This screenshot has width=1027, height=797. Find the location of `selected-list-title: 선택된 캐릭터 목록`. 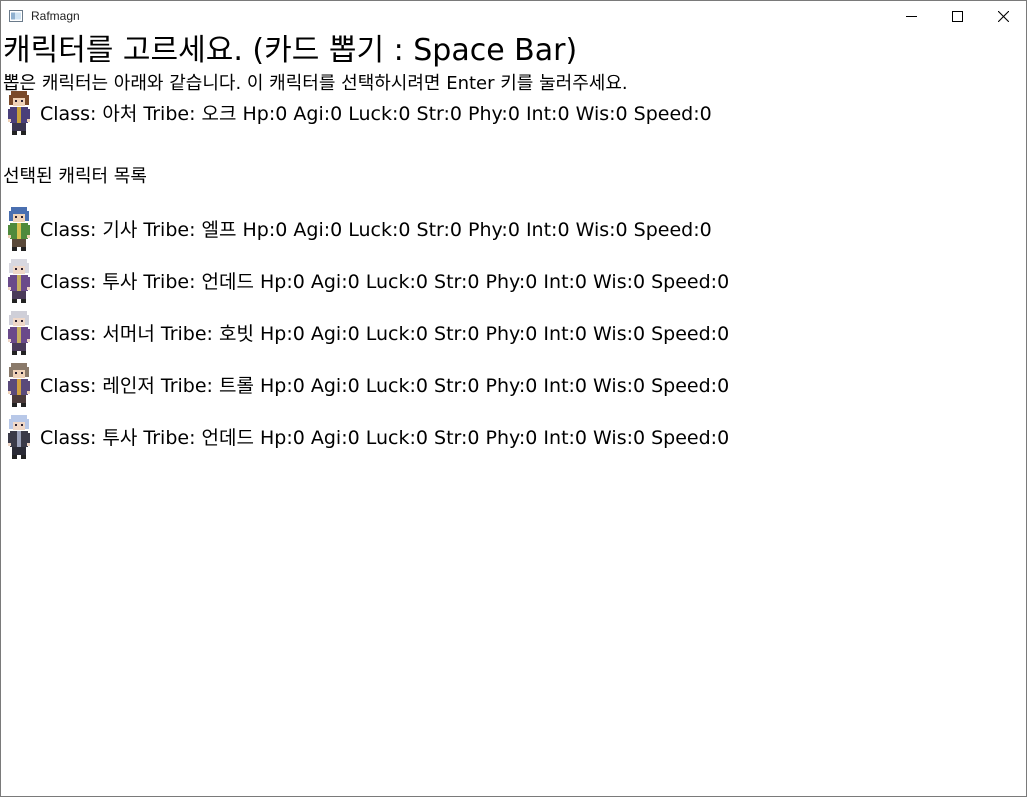

selected-list-title: 선택된 캐릭터 목록 is located at coordinates (75, 176).